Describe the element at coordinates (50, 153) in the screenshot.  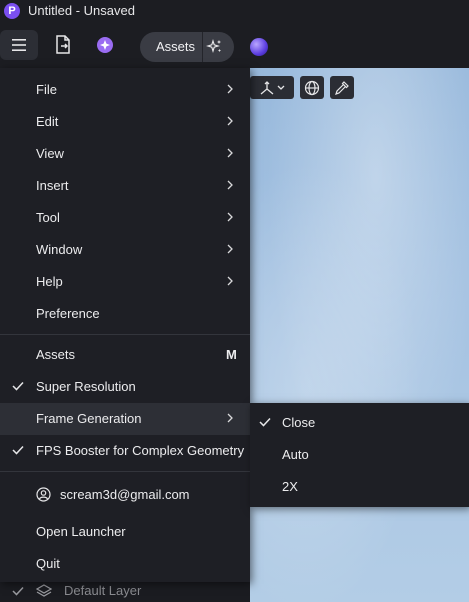
I see `menu-item-label: View` at that location.